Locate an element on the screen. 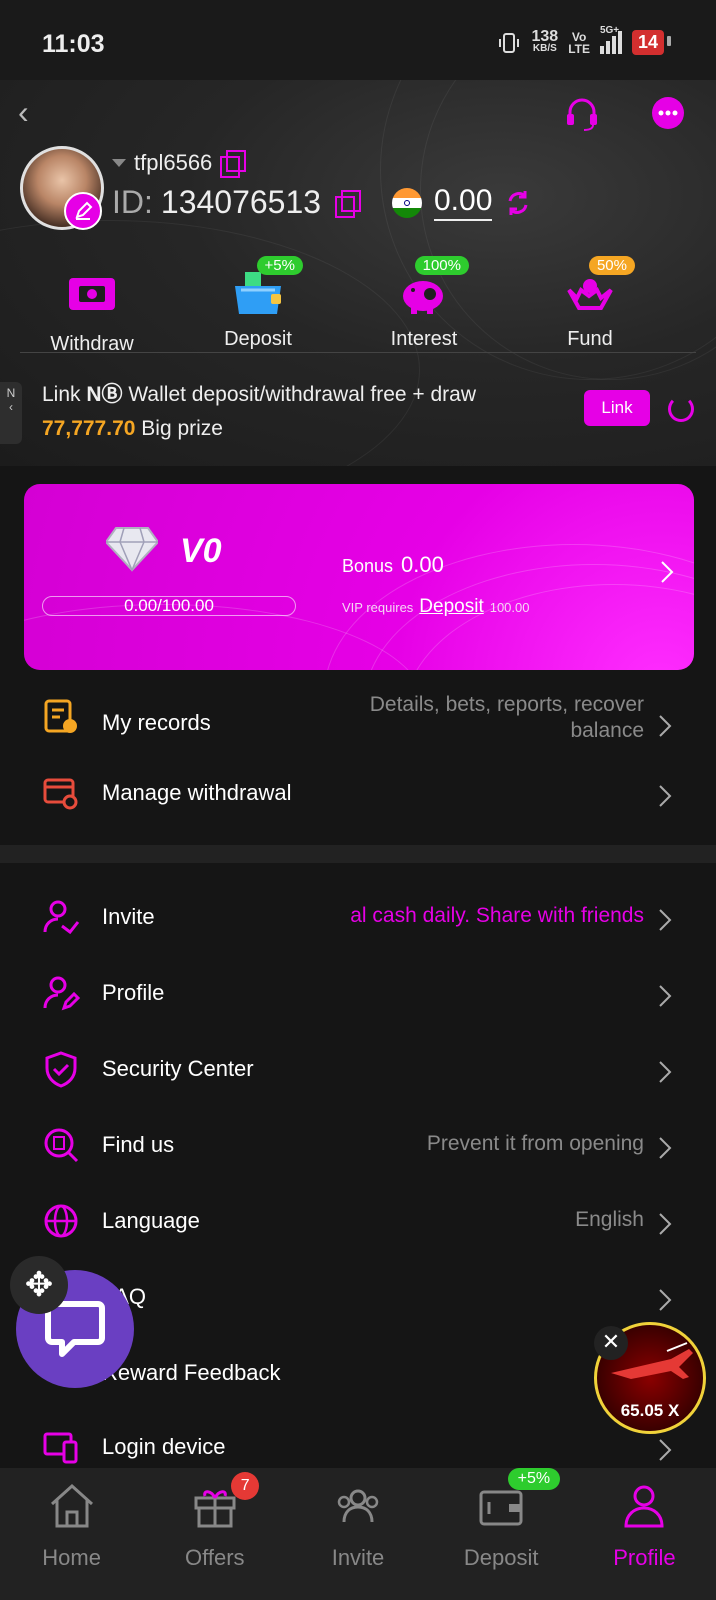 The image size is (716, 1600). nav-invite: Invite is located at coordinates (357, 1534).